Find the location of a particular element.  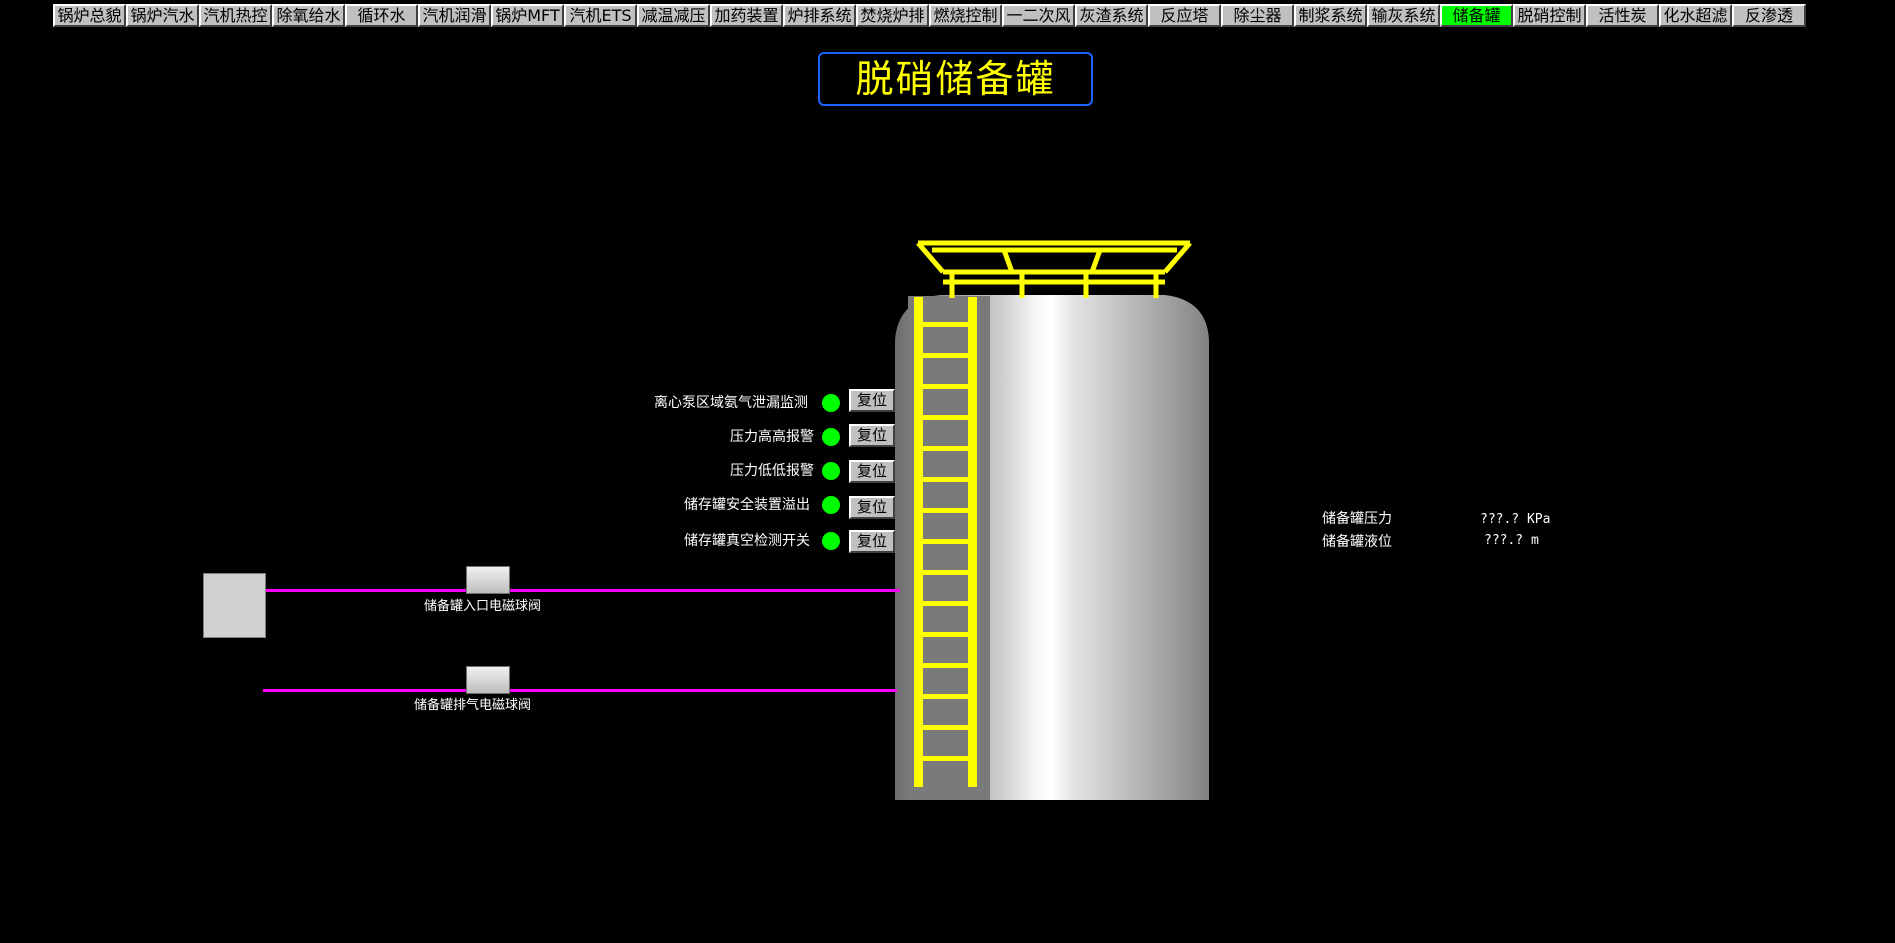

source-equipment-box is located at coordinates (234, 605).